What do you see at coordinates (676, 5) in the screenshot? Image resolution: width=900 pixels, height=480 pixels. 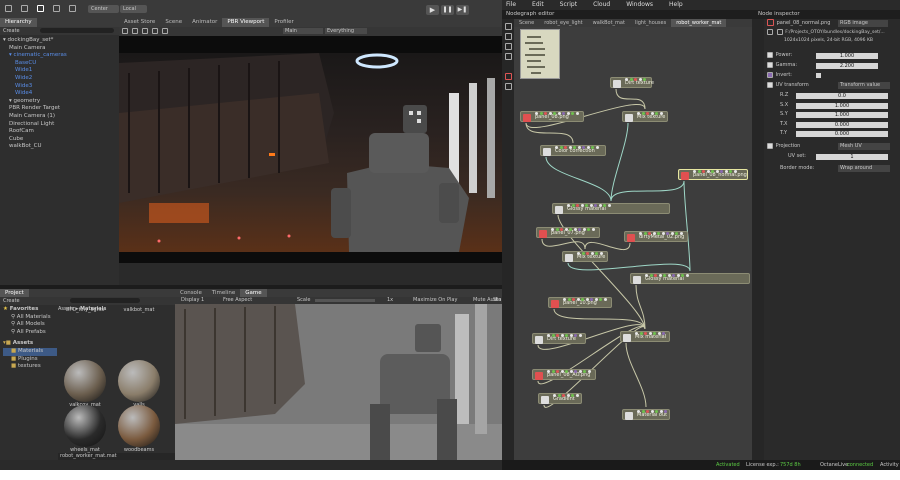 I see `menu-item: Help` at bounding box center [676, 5].